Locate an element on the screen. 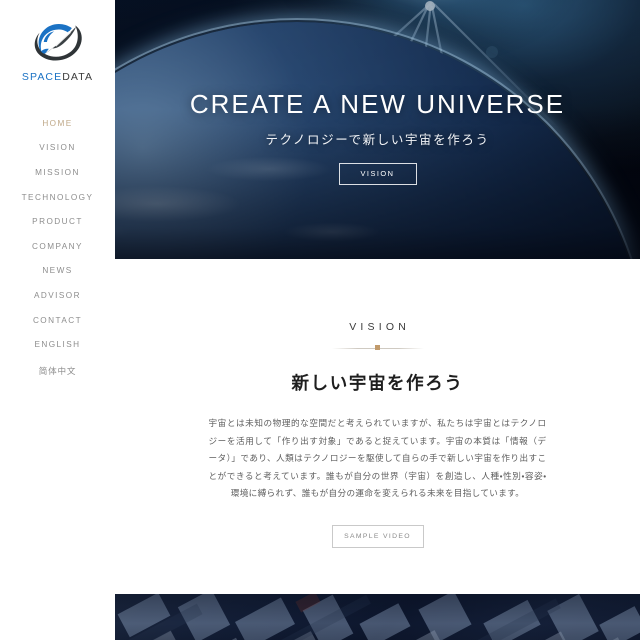 This screenshot has width=640, height=640. sidebar-item-home: HOME is located at coordinates (57, 123).